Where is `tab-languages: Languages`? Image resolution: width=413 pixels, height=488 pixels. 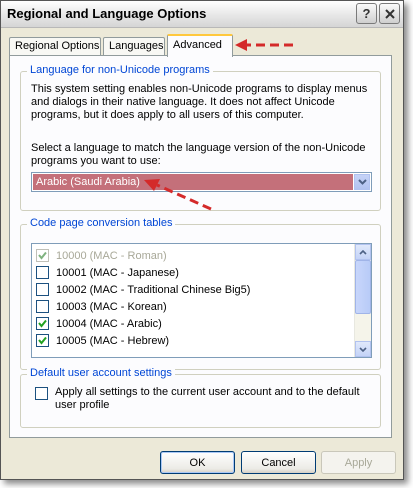
tab-languages: Languages is located at coordinates (134, 46).